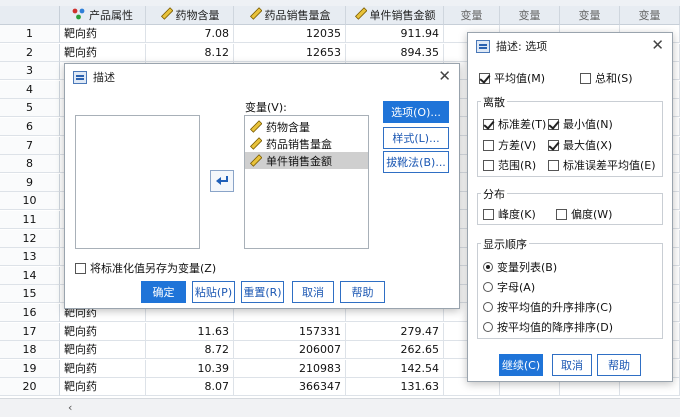  What do you see at coordinates (145, 268) in the screenshot?
I see `save-standardized-option: 将标准化值另存为变量(Z)` at bounding box center [145, 268].